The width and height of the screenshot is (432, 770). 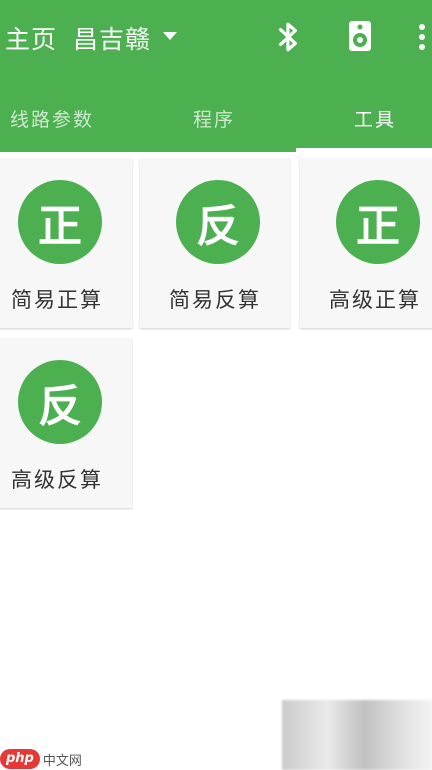 I want to click on tool-label: 高级反算, so click(x=57, y=480).